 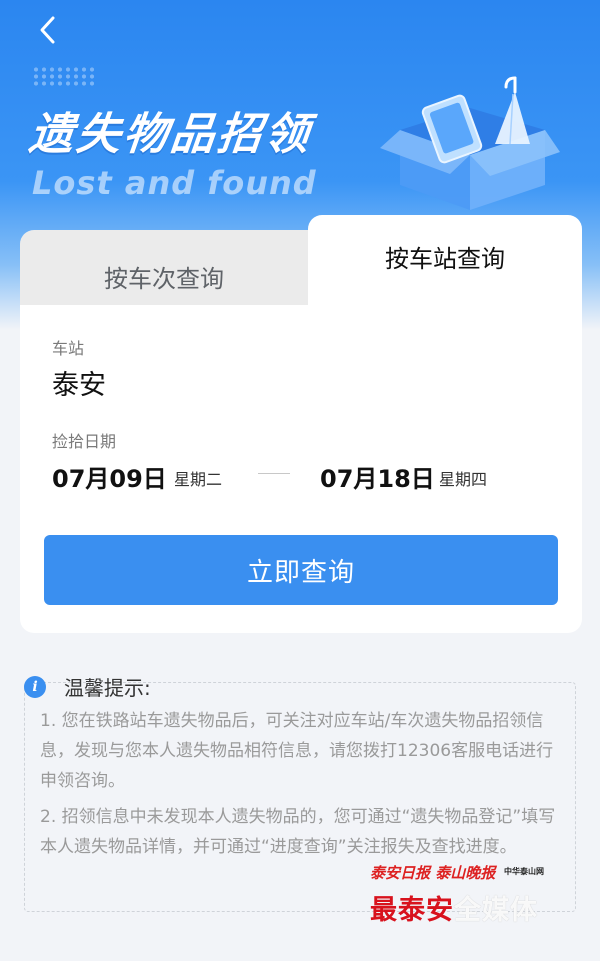 What do you see at coordinates (463, 479) in the screenshot?
I see `end-weekday: 星期四` at bounding box center [463, 479].